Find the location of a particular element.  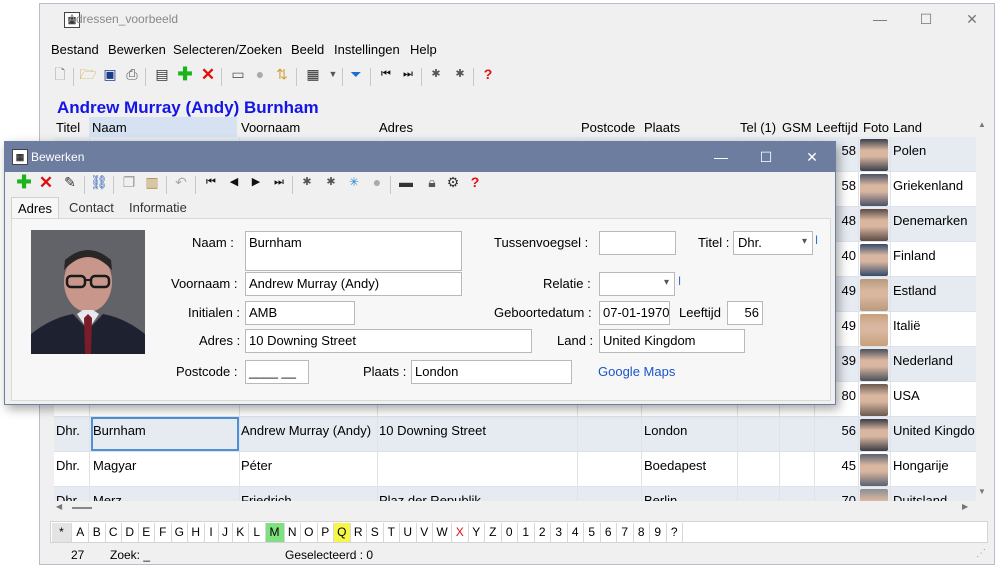

scroll-down-icon: ▼ is located at coordinates (982, 491).